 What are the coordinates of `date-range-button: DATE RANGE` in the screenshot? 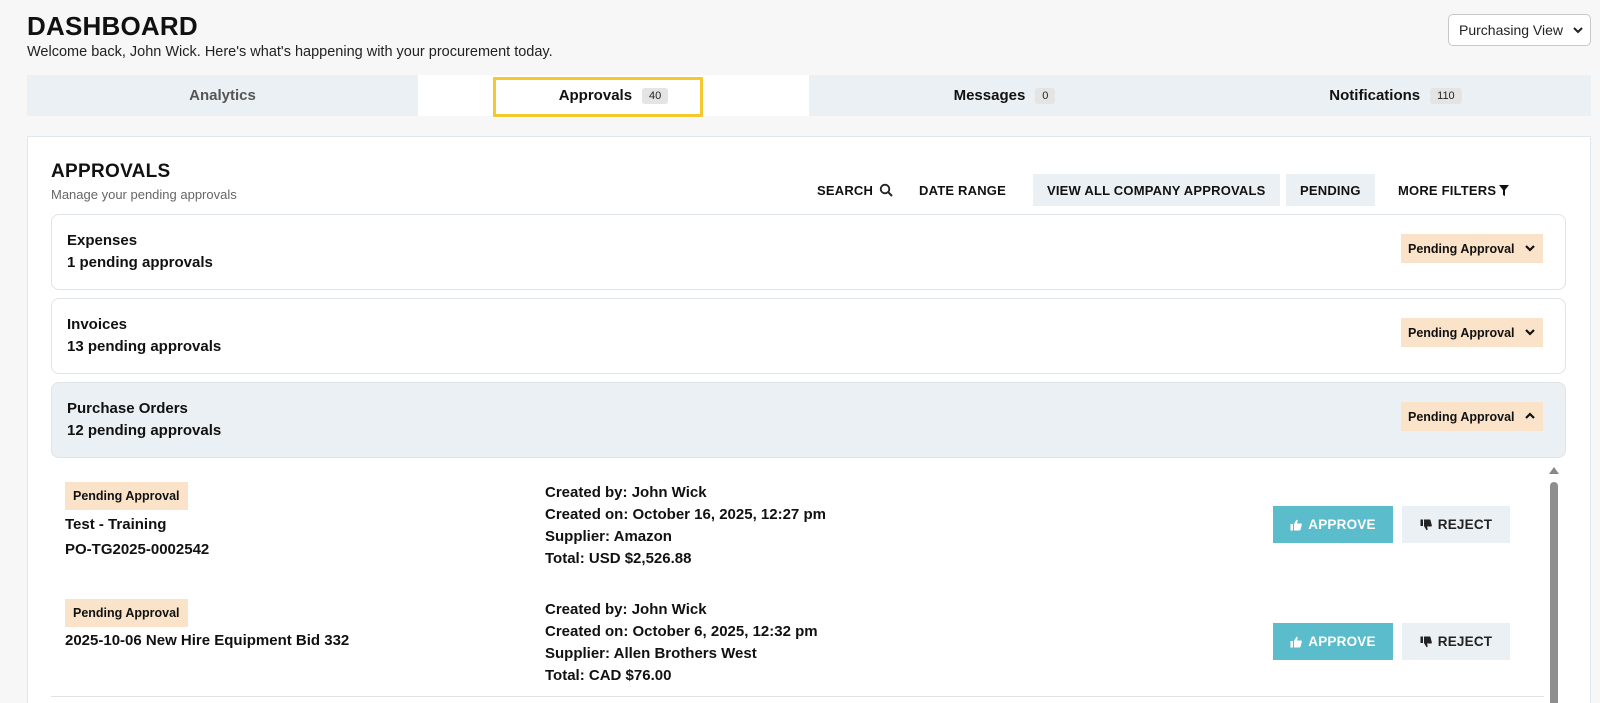 It's located at (962, 190).